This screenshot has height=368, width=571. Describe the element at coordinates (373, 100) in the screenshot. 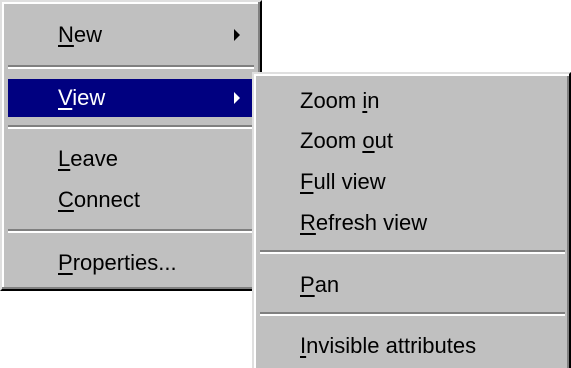

I see `menu-item-label: n` at that location.